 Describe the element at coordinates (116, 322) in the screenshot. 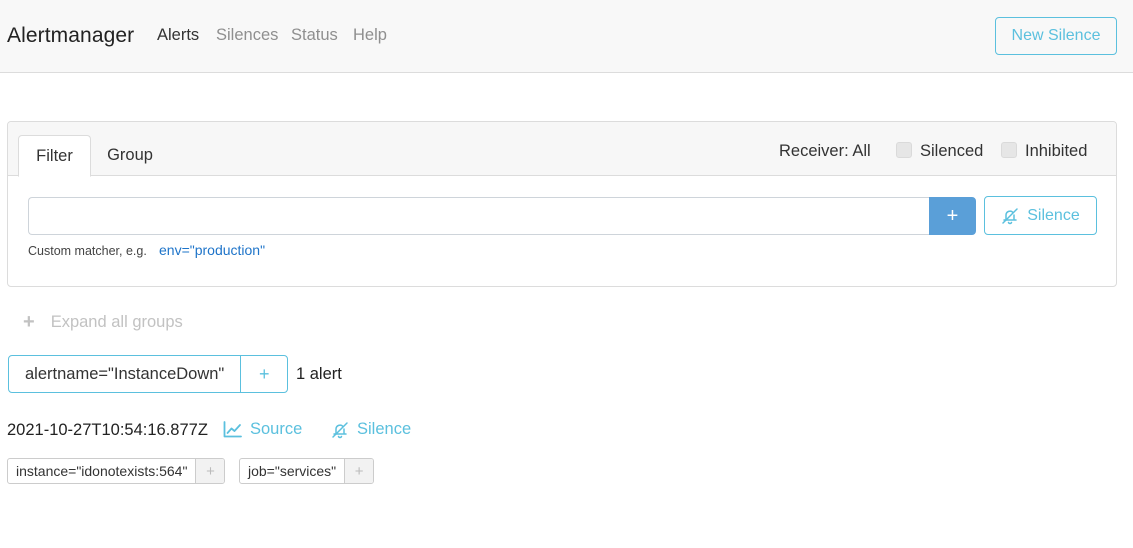

I see `expand-all-label: Expand all groups` at that location.